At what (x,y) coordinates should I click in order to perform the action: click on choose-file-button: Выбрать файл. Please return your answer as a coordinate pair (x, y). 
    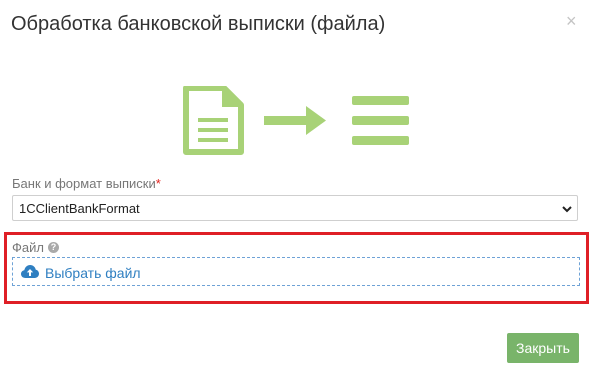
    Looking at the image, I should click on (296, 271).